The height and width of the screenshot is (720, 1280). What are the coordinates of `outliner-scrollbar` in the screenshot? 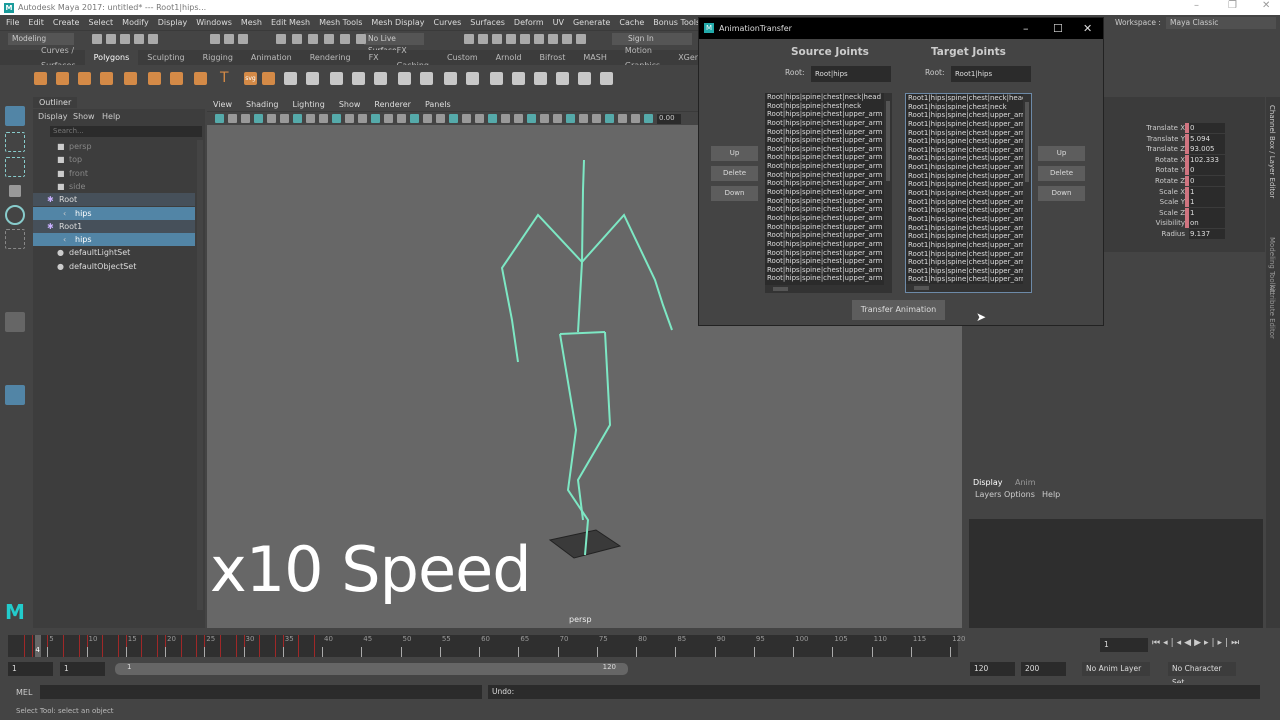 It's located at (200, 375).